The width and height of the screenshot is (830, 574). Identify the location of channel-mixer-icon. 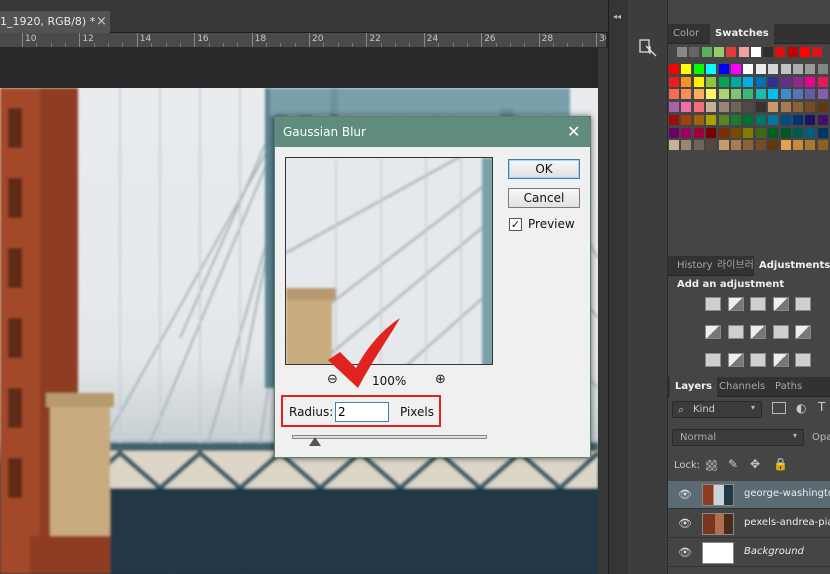
(803, 332).